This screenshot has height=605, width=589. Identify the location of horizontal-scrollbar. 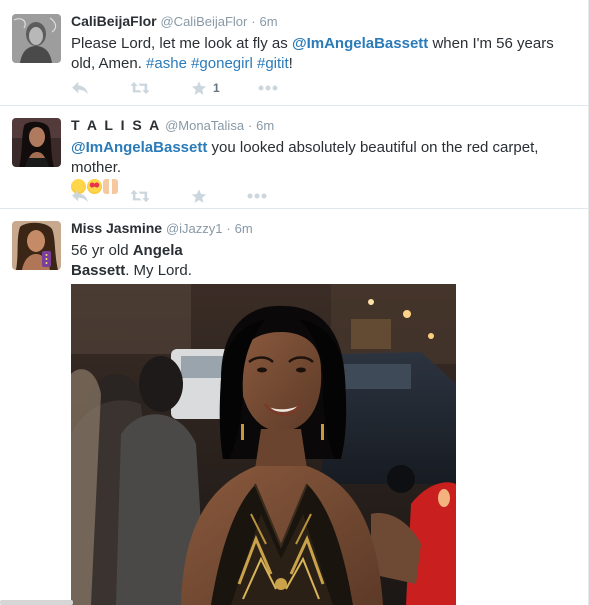
(36, 602).